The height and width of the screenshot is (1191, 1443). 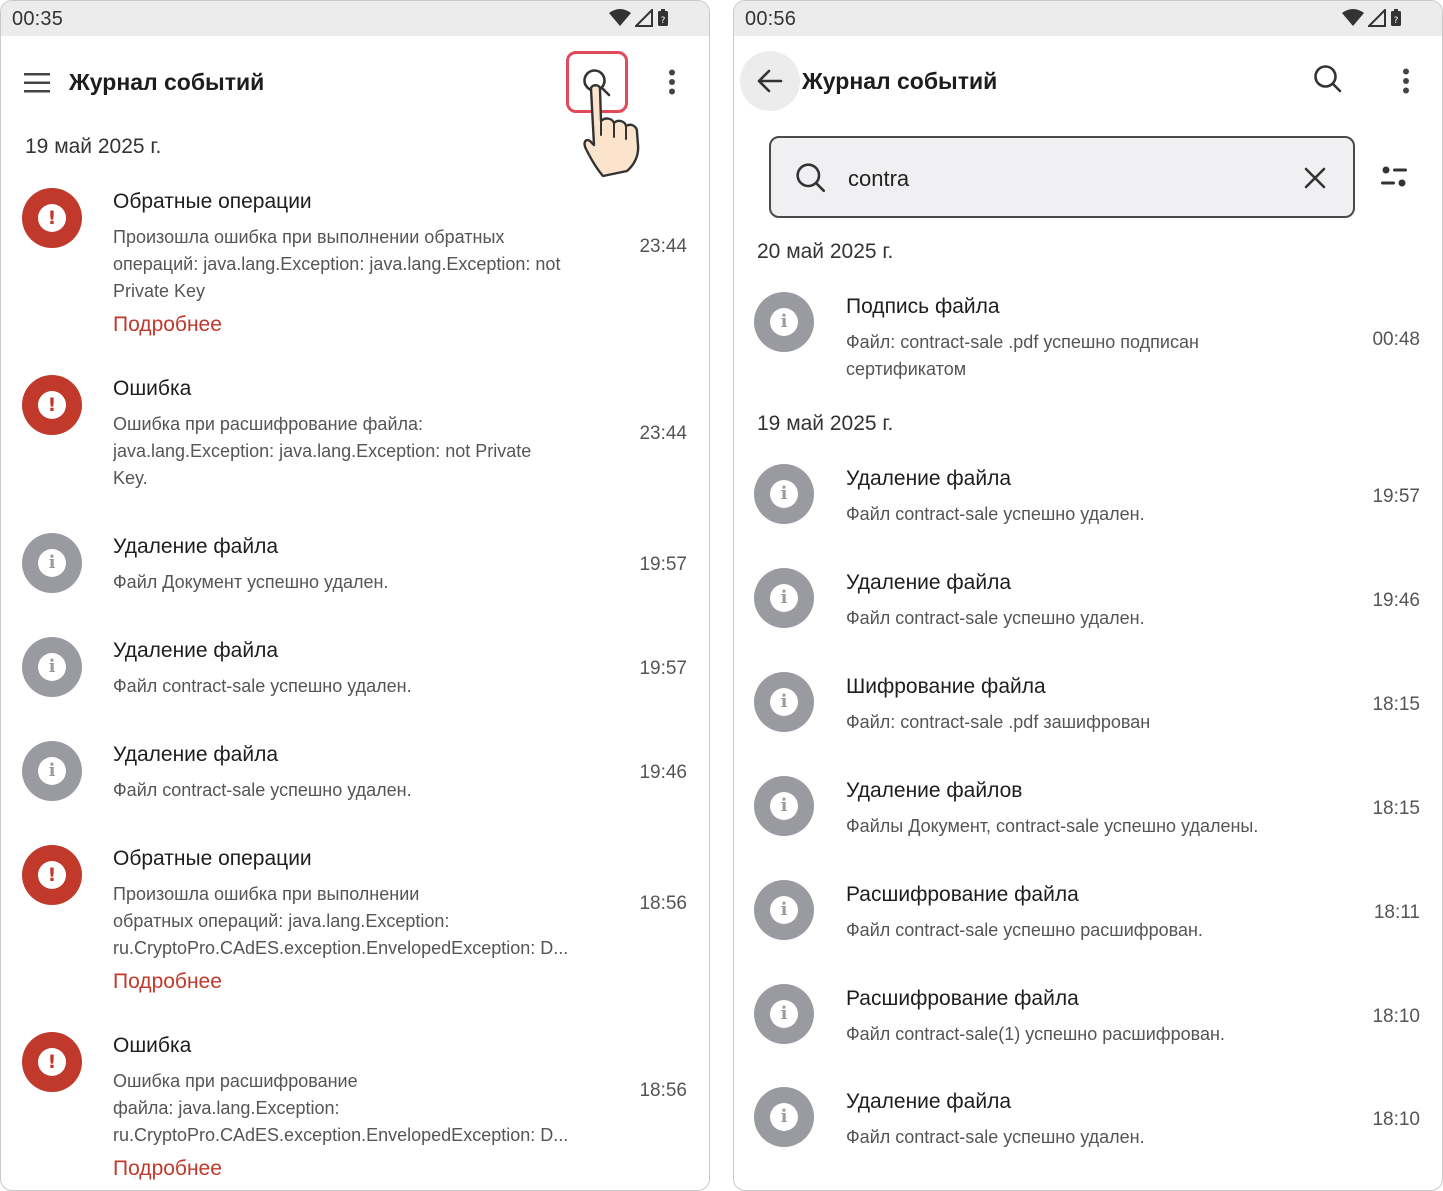 I want to click on search-field: contra, so click(x=1062, y=177).